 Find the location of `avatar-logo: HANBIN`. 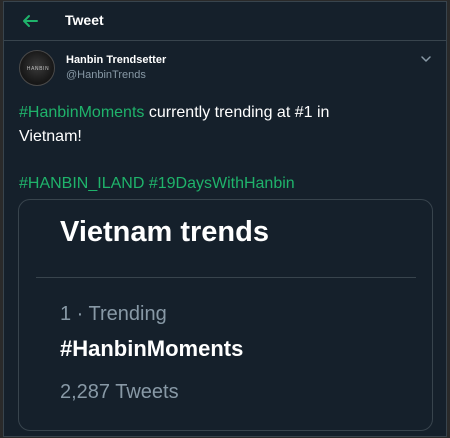

avatar-logo: HANBIN is located at coordinates (38, 69).